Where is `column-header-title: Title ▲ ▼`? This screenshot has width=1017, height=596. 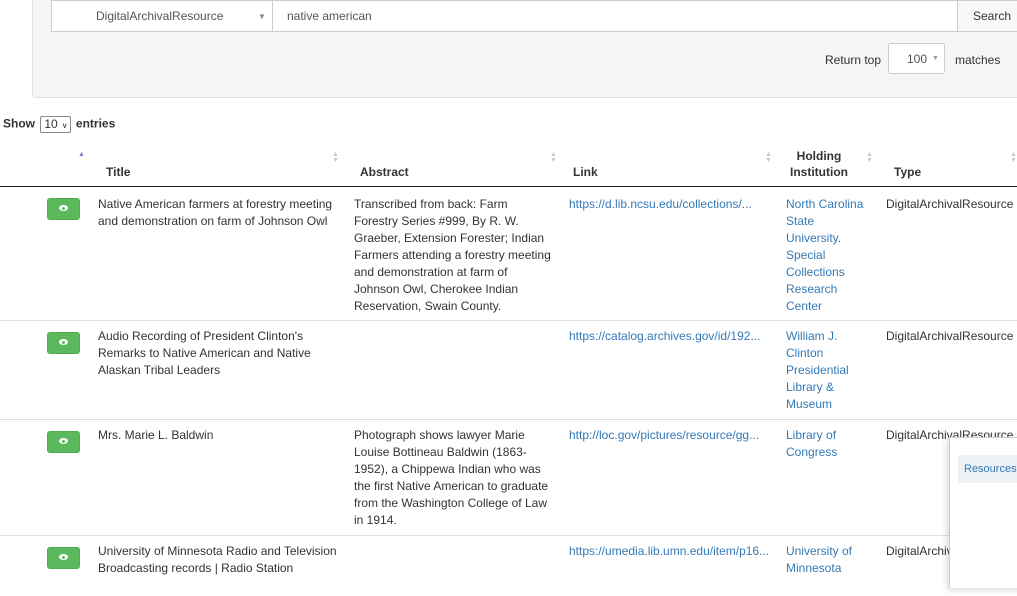 column-header-title: Title ▲ ▼ is located at coordinates (218, 163).